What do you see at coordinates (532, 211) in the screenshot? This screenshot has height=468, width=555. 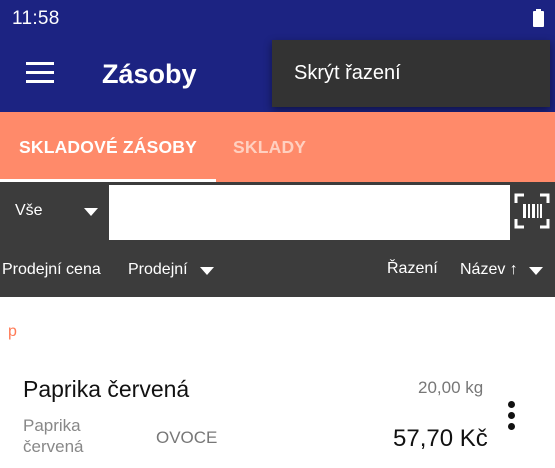 I see `barcode-scan-icon` at bounding box center [532, 211].